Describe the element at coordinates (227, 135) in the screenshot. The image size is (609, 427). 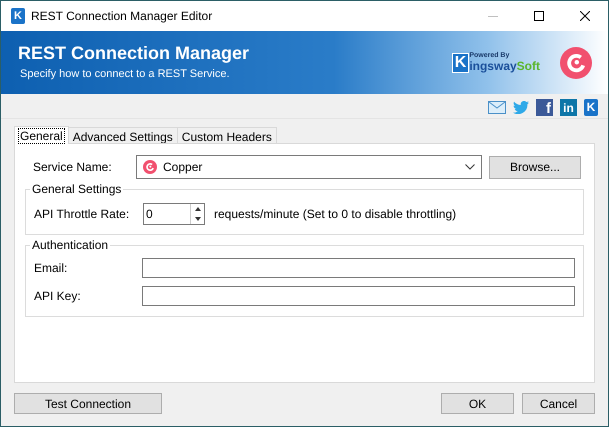
I see `tab: Custom Headers` at that location.